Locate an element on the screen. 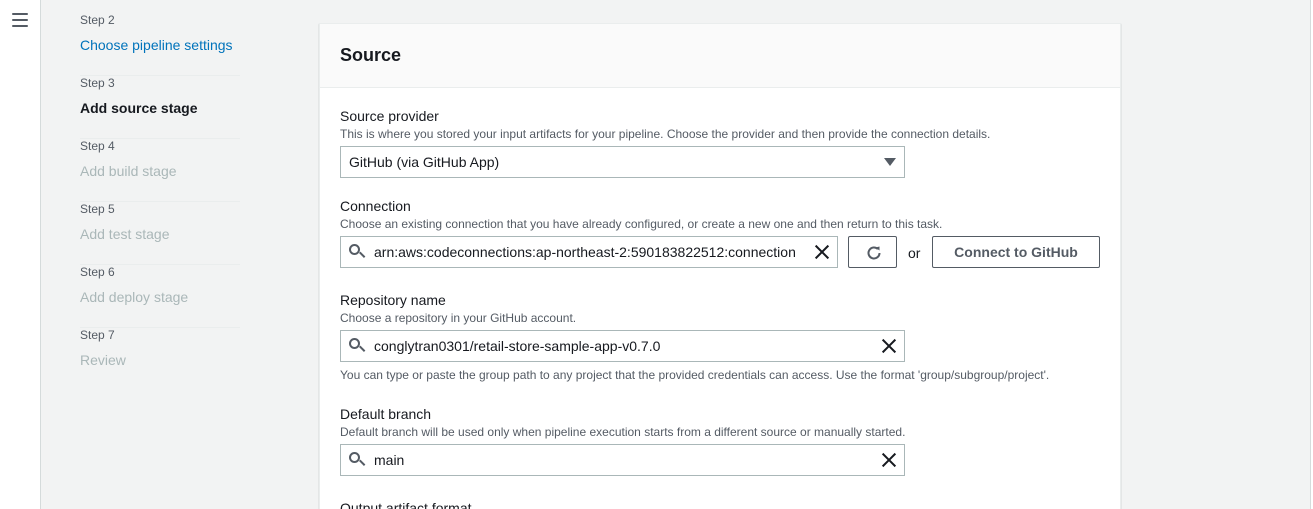  step-title: Add test stage is located at coordinates (125, 234).